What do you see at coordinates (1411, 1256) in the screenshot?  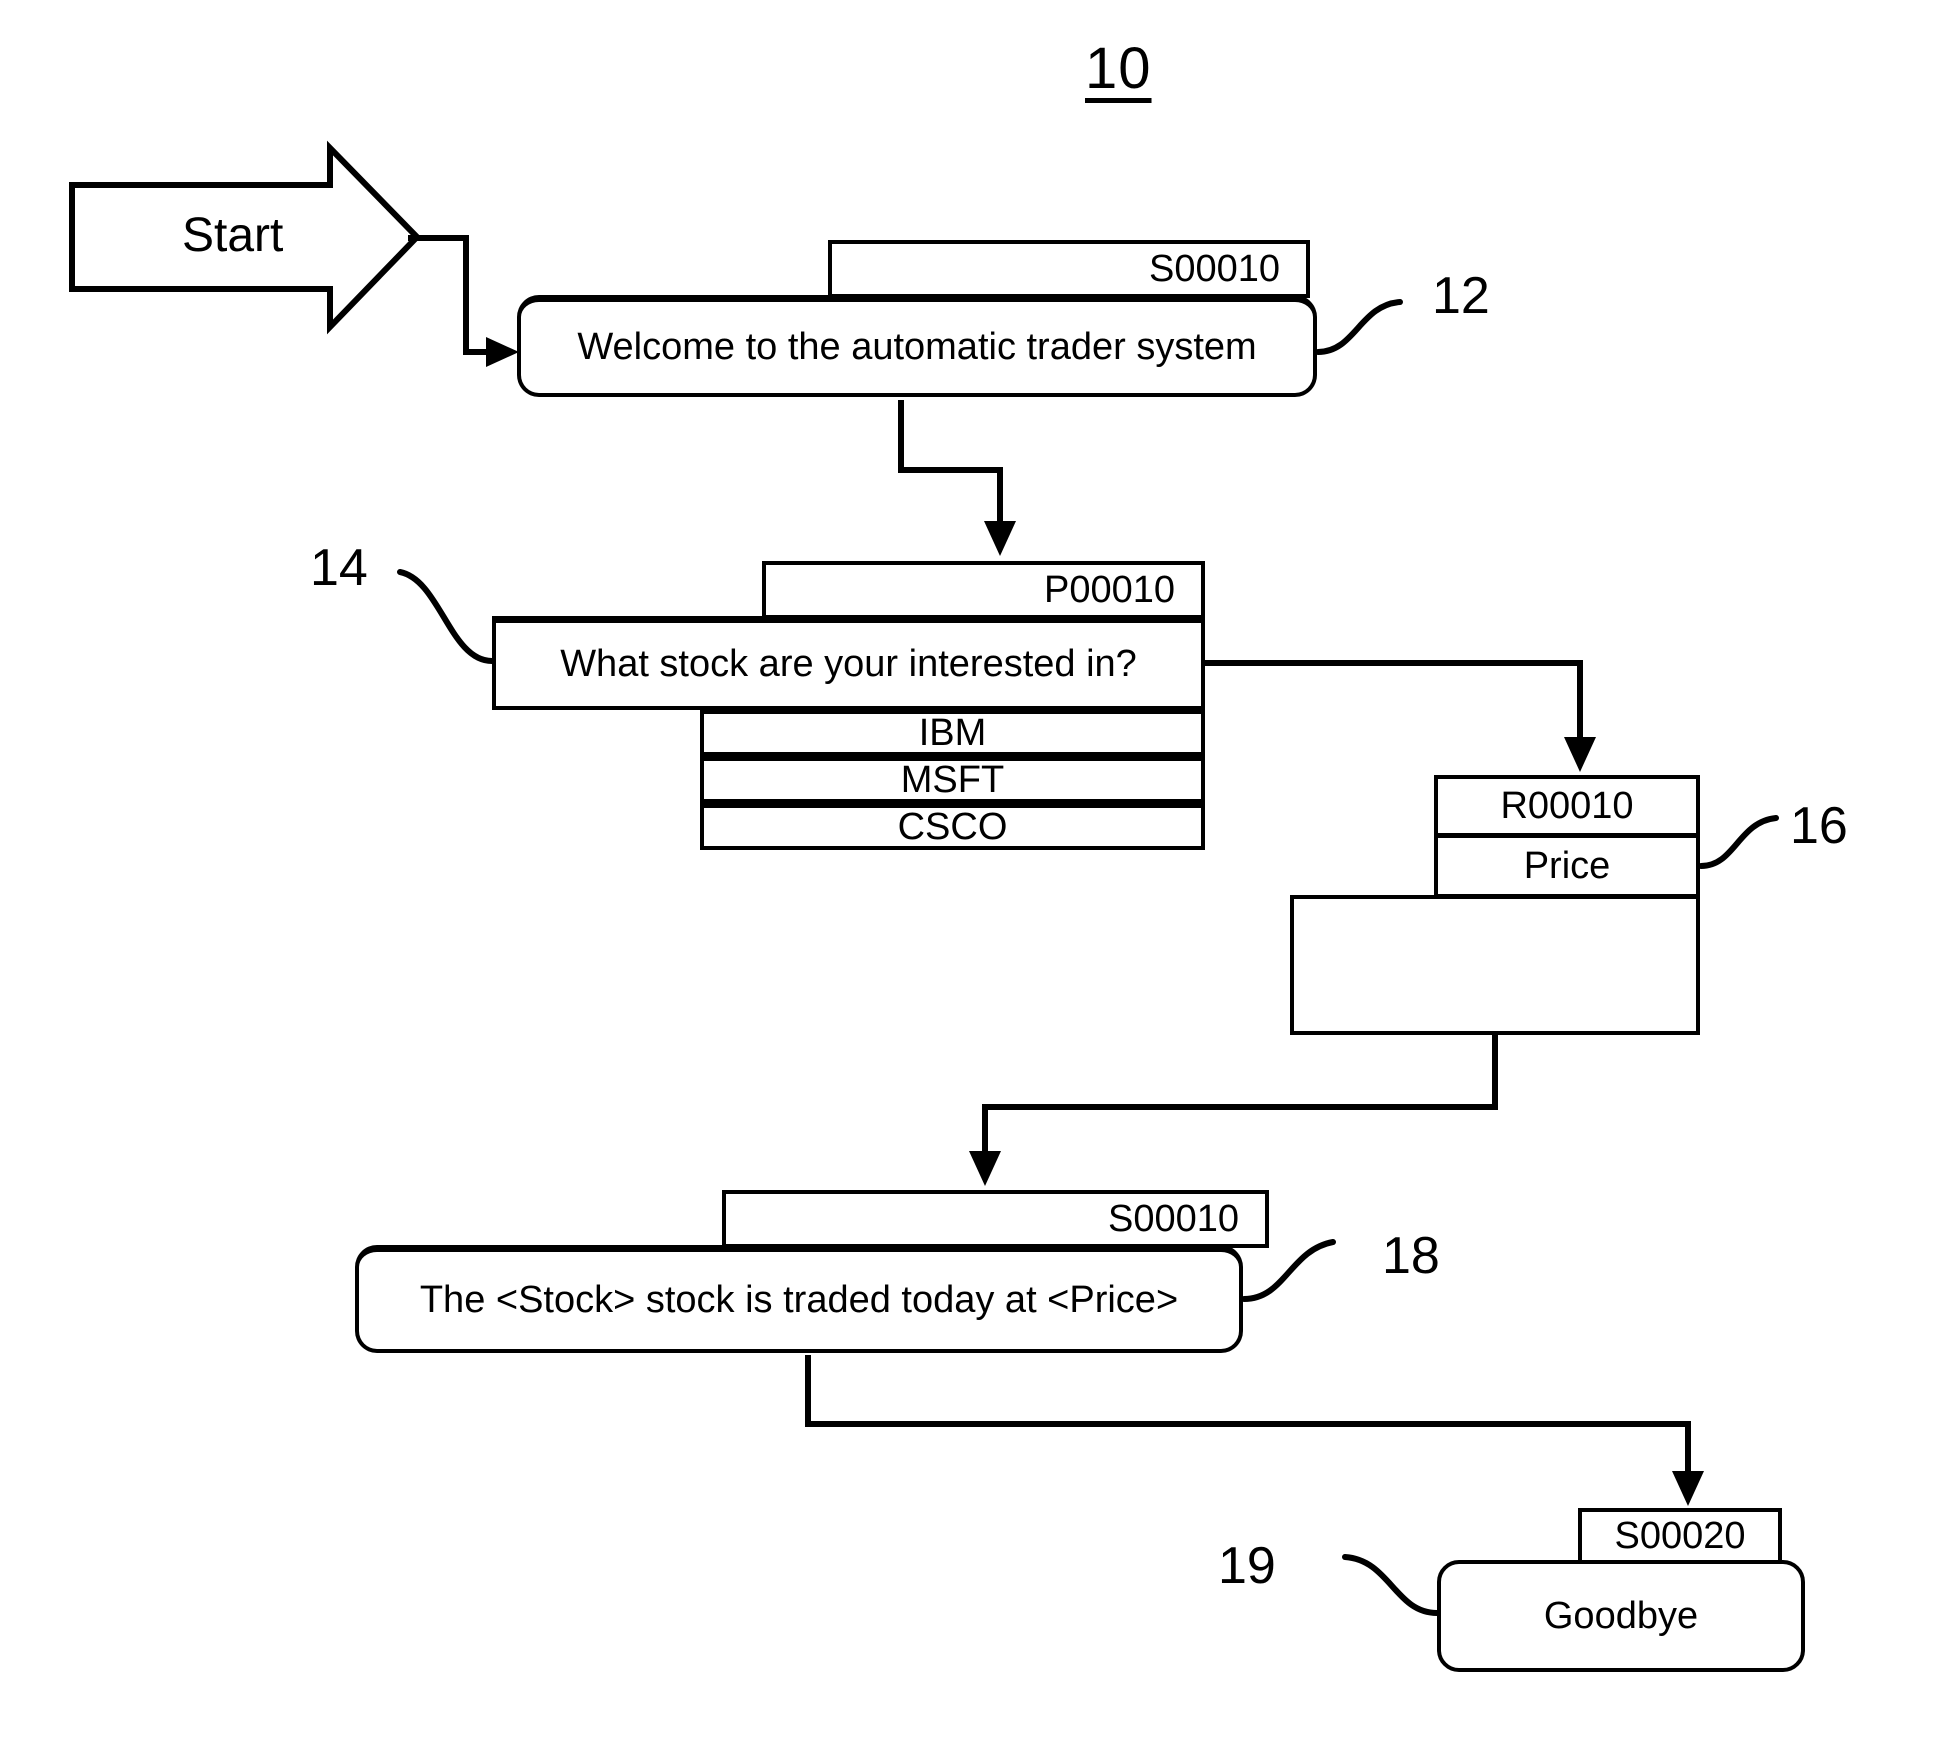 I see `ref-numeral-18: 18` at bounding box center [1411, 1256].